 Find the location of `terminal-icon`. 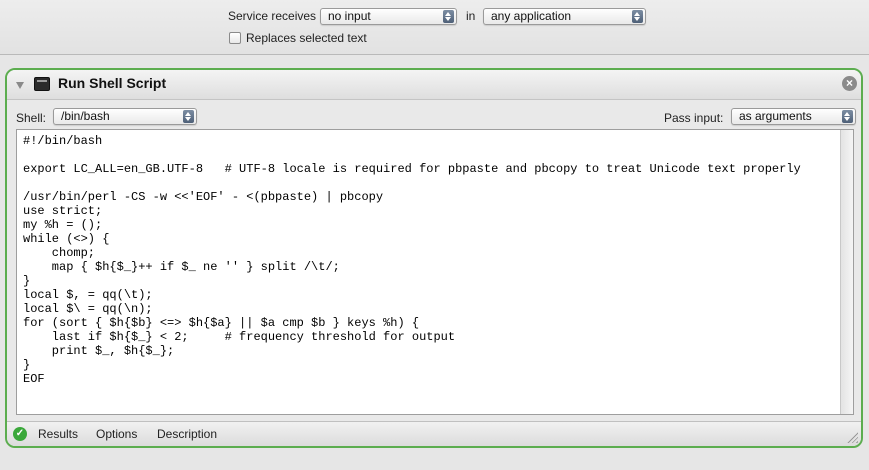

terminal-icon is located at coordinates (42, 84).